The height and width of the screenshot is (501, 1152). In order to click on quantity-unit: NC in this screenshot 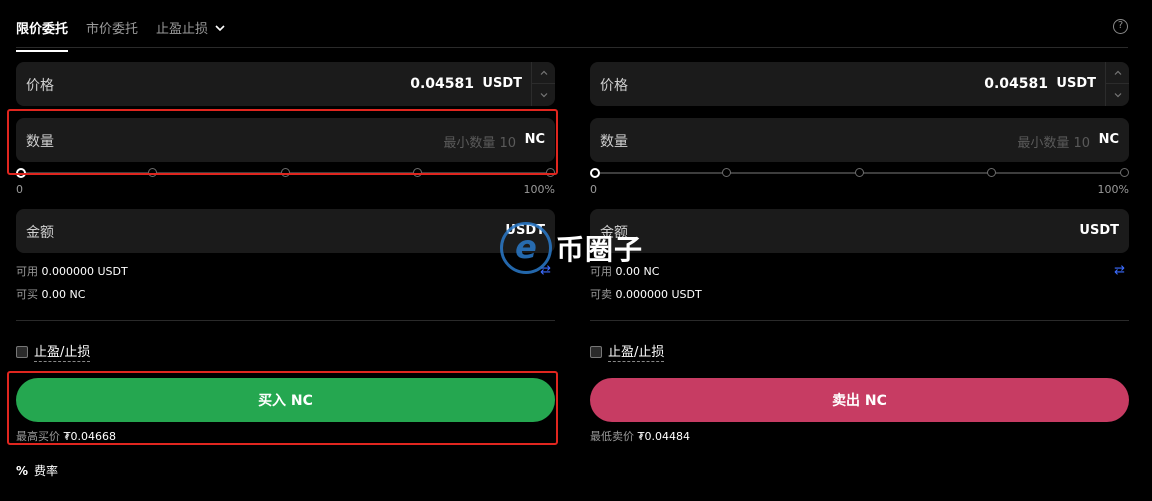, I will do `click(1108, 139)`.